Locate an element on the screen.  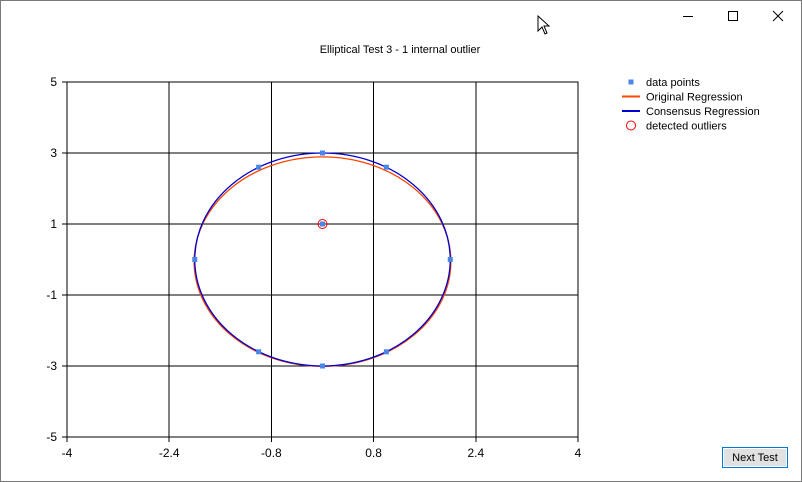
x-tick-label: -0.8 is located at coordinates (271, 453).